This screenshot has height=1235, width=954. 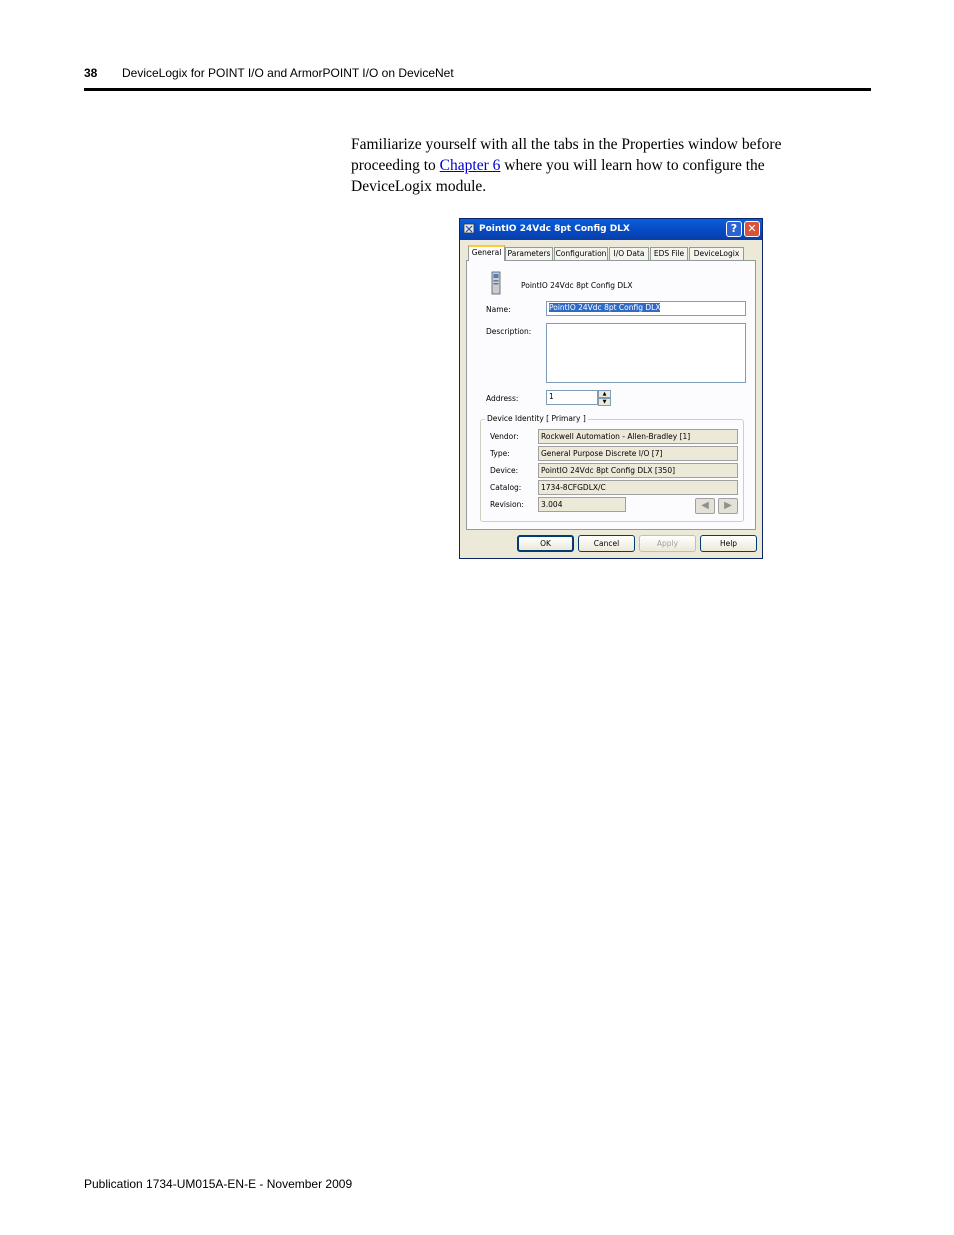 I want to click on device-identity-legend: Device Identity [ Primary ], so click(x=536, y=418).